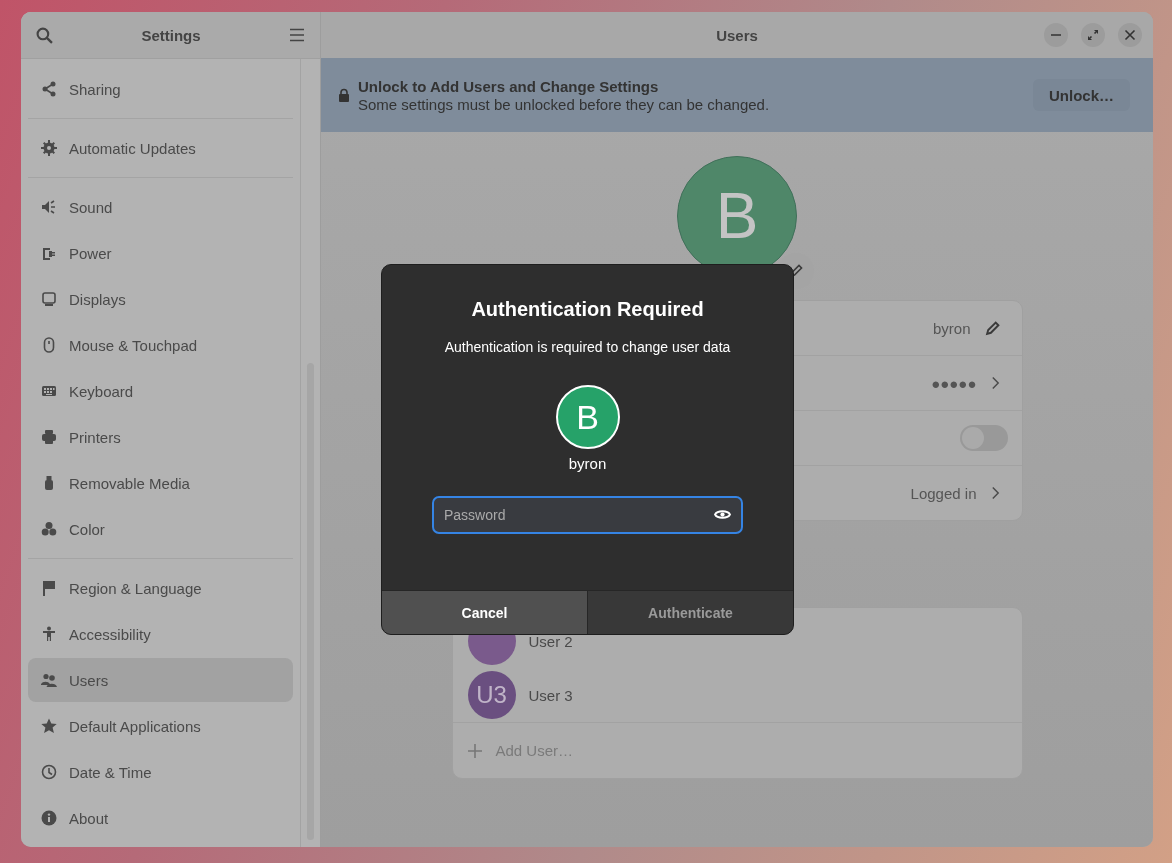 This screenshot has width=1172, height=863. Describe the element at coordinates (587, 417) in the screenshot. I see `user-avatar: B` at that location.